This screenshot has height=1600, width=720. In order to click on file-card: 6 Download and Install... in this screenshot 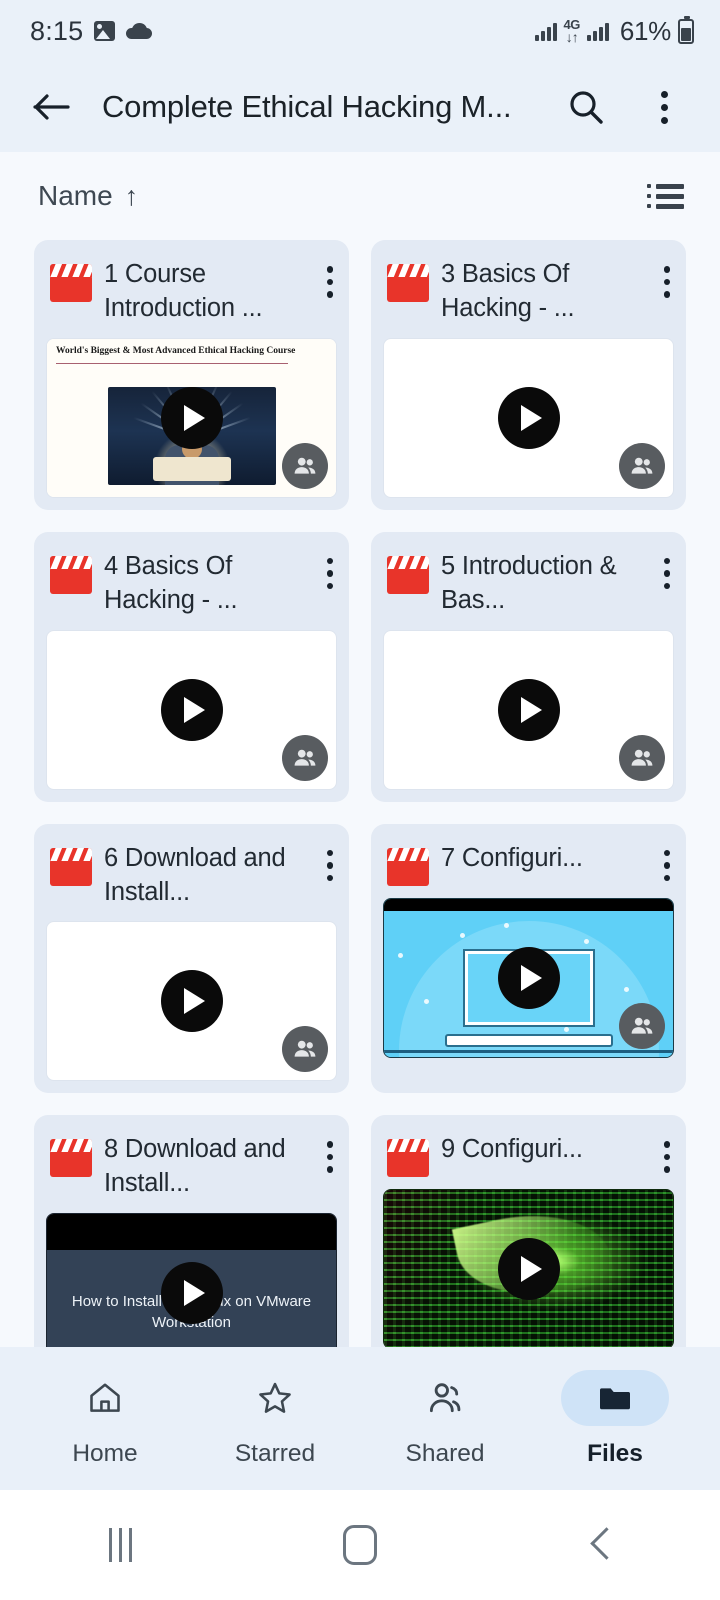, I will do `click(191, 958)`.